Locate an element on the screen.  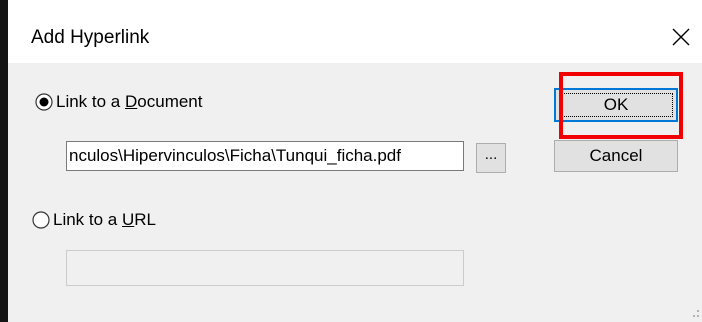
dialog-title: Add Hyperlink is located at coordinates (90, 37).